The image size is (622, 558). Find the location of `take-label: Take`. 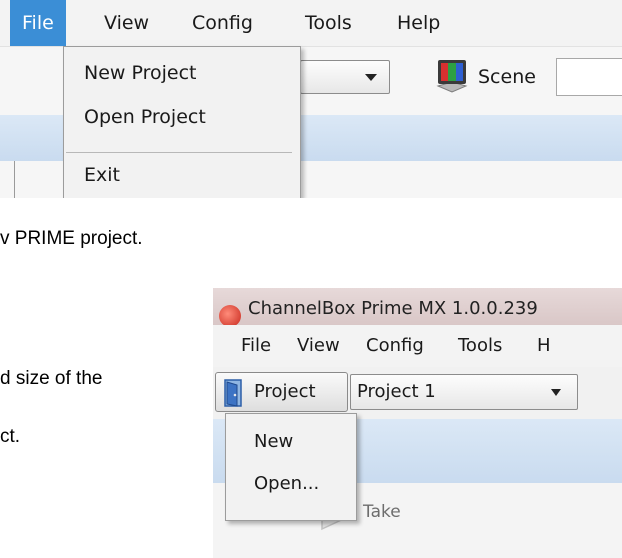

take-label: Take is located at coordinates (382, 512).